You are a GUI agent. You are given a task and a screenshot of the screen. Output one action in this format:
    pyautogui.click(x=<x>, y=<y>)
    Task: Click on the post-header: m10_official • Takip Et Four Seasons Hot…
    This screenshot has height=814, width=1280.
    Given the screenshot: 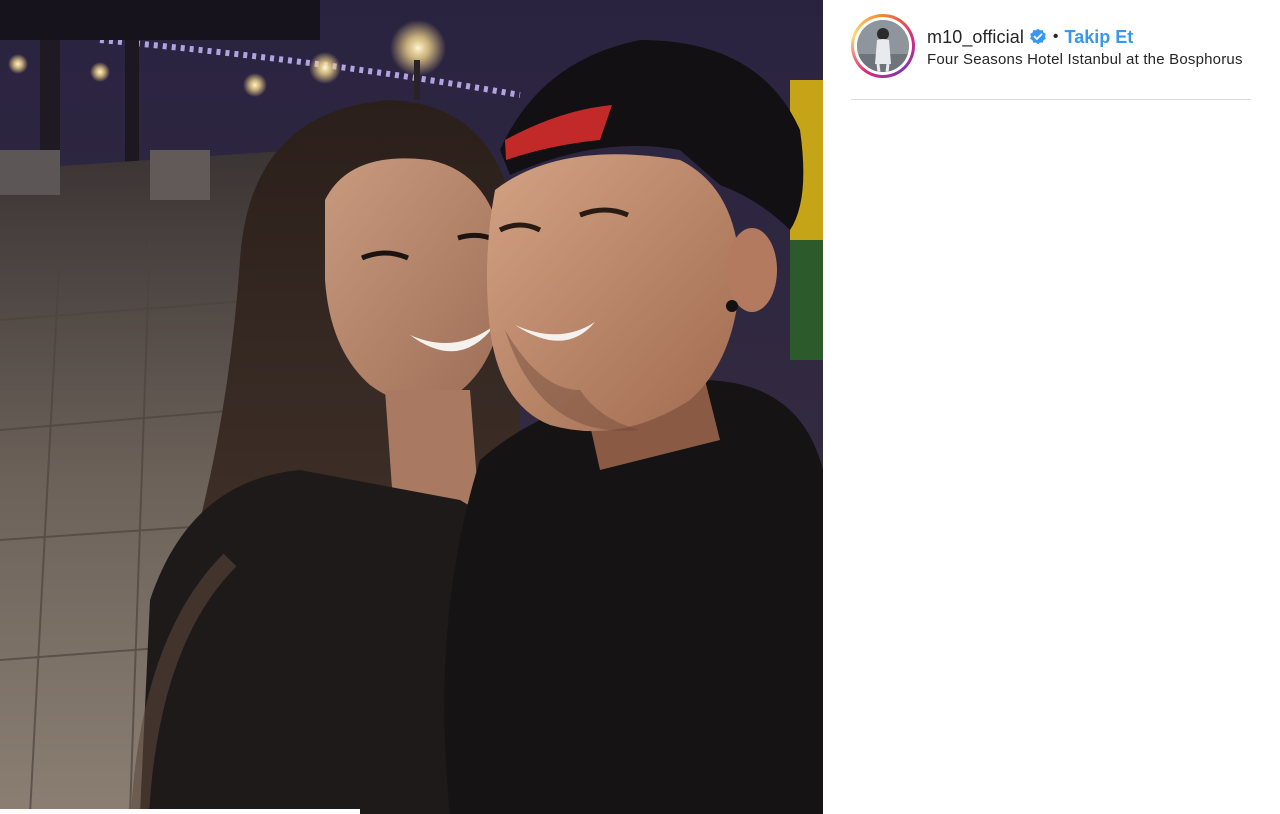 What is the action you would take?
    pyautogui.click(x=1051, y=57)
    